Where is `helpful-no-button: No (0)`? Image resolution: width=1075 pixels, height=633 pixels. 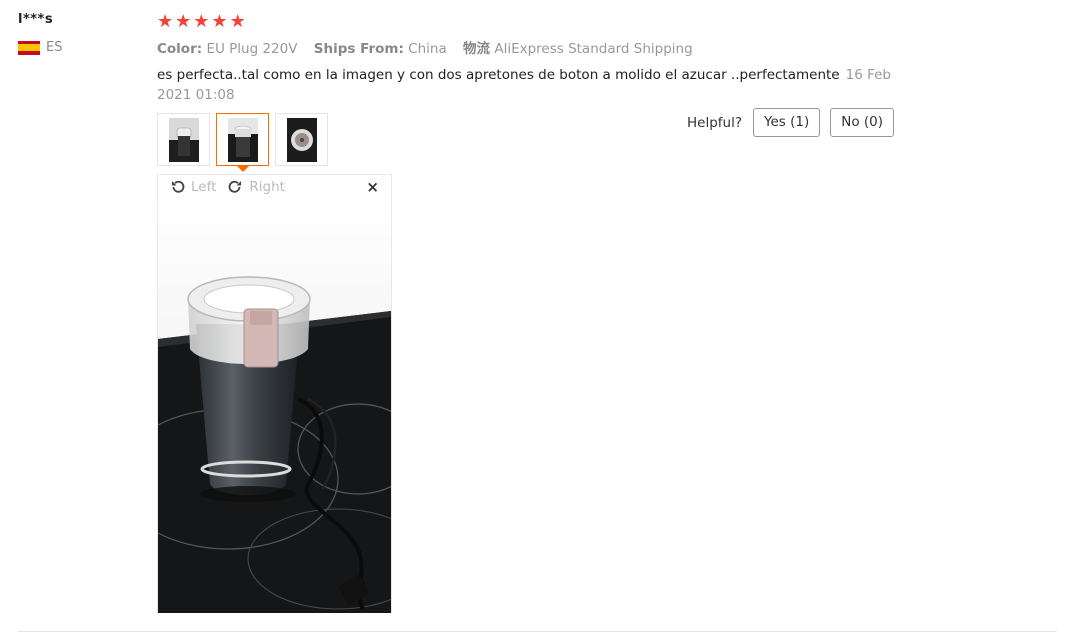 helpful-no-button: No (0) is located at coordinates (862, 122).